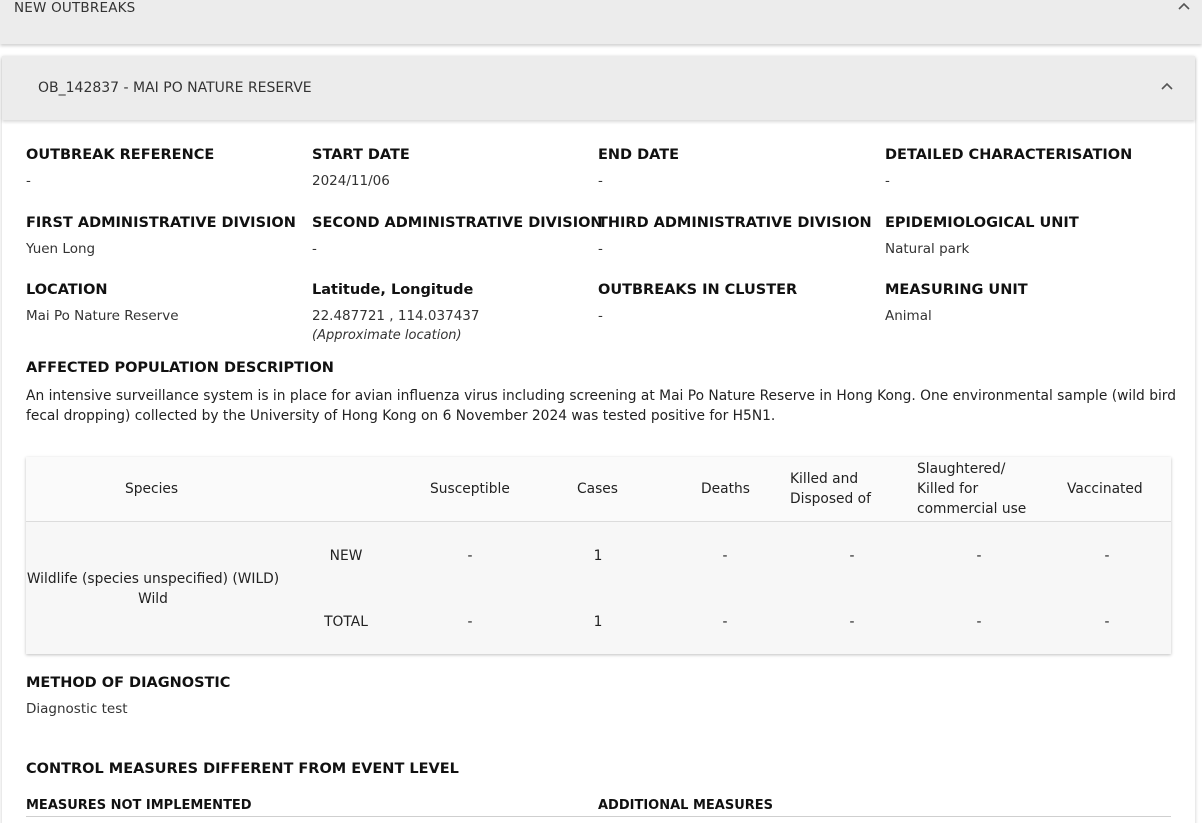 Image resolution: width=1202 pixels, height=823 pixels. I want to click on cell-new-cases: 1, so click(598, 556).